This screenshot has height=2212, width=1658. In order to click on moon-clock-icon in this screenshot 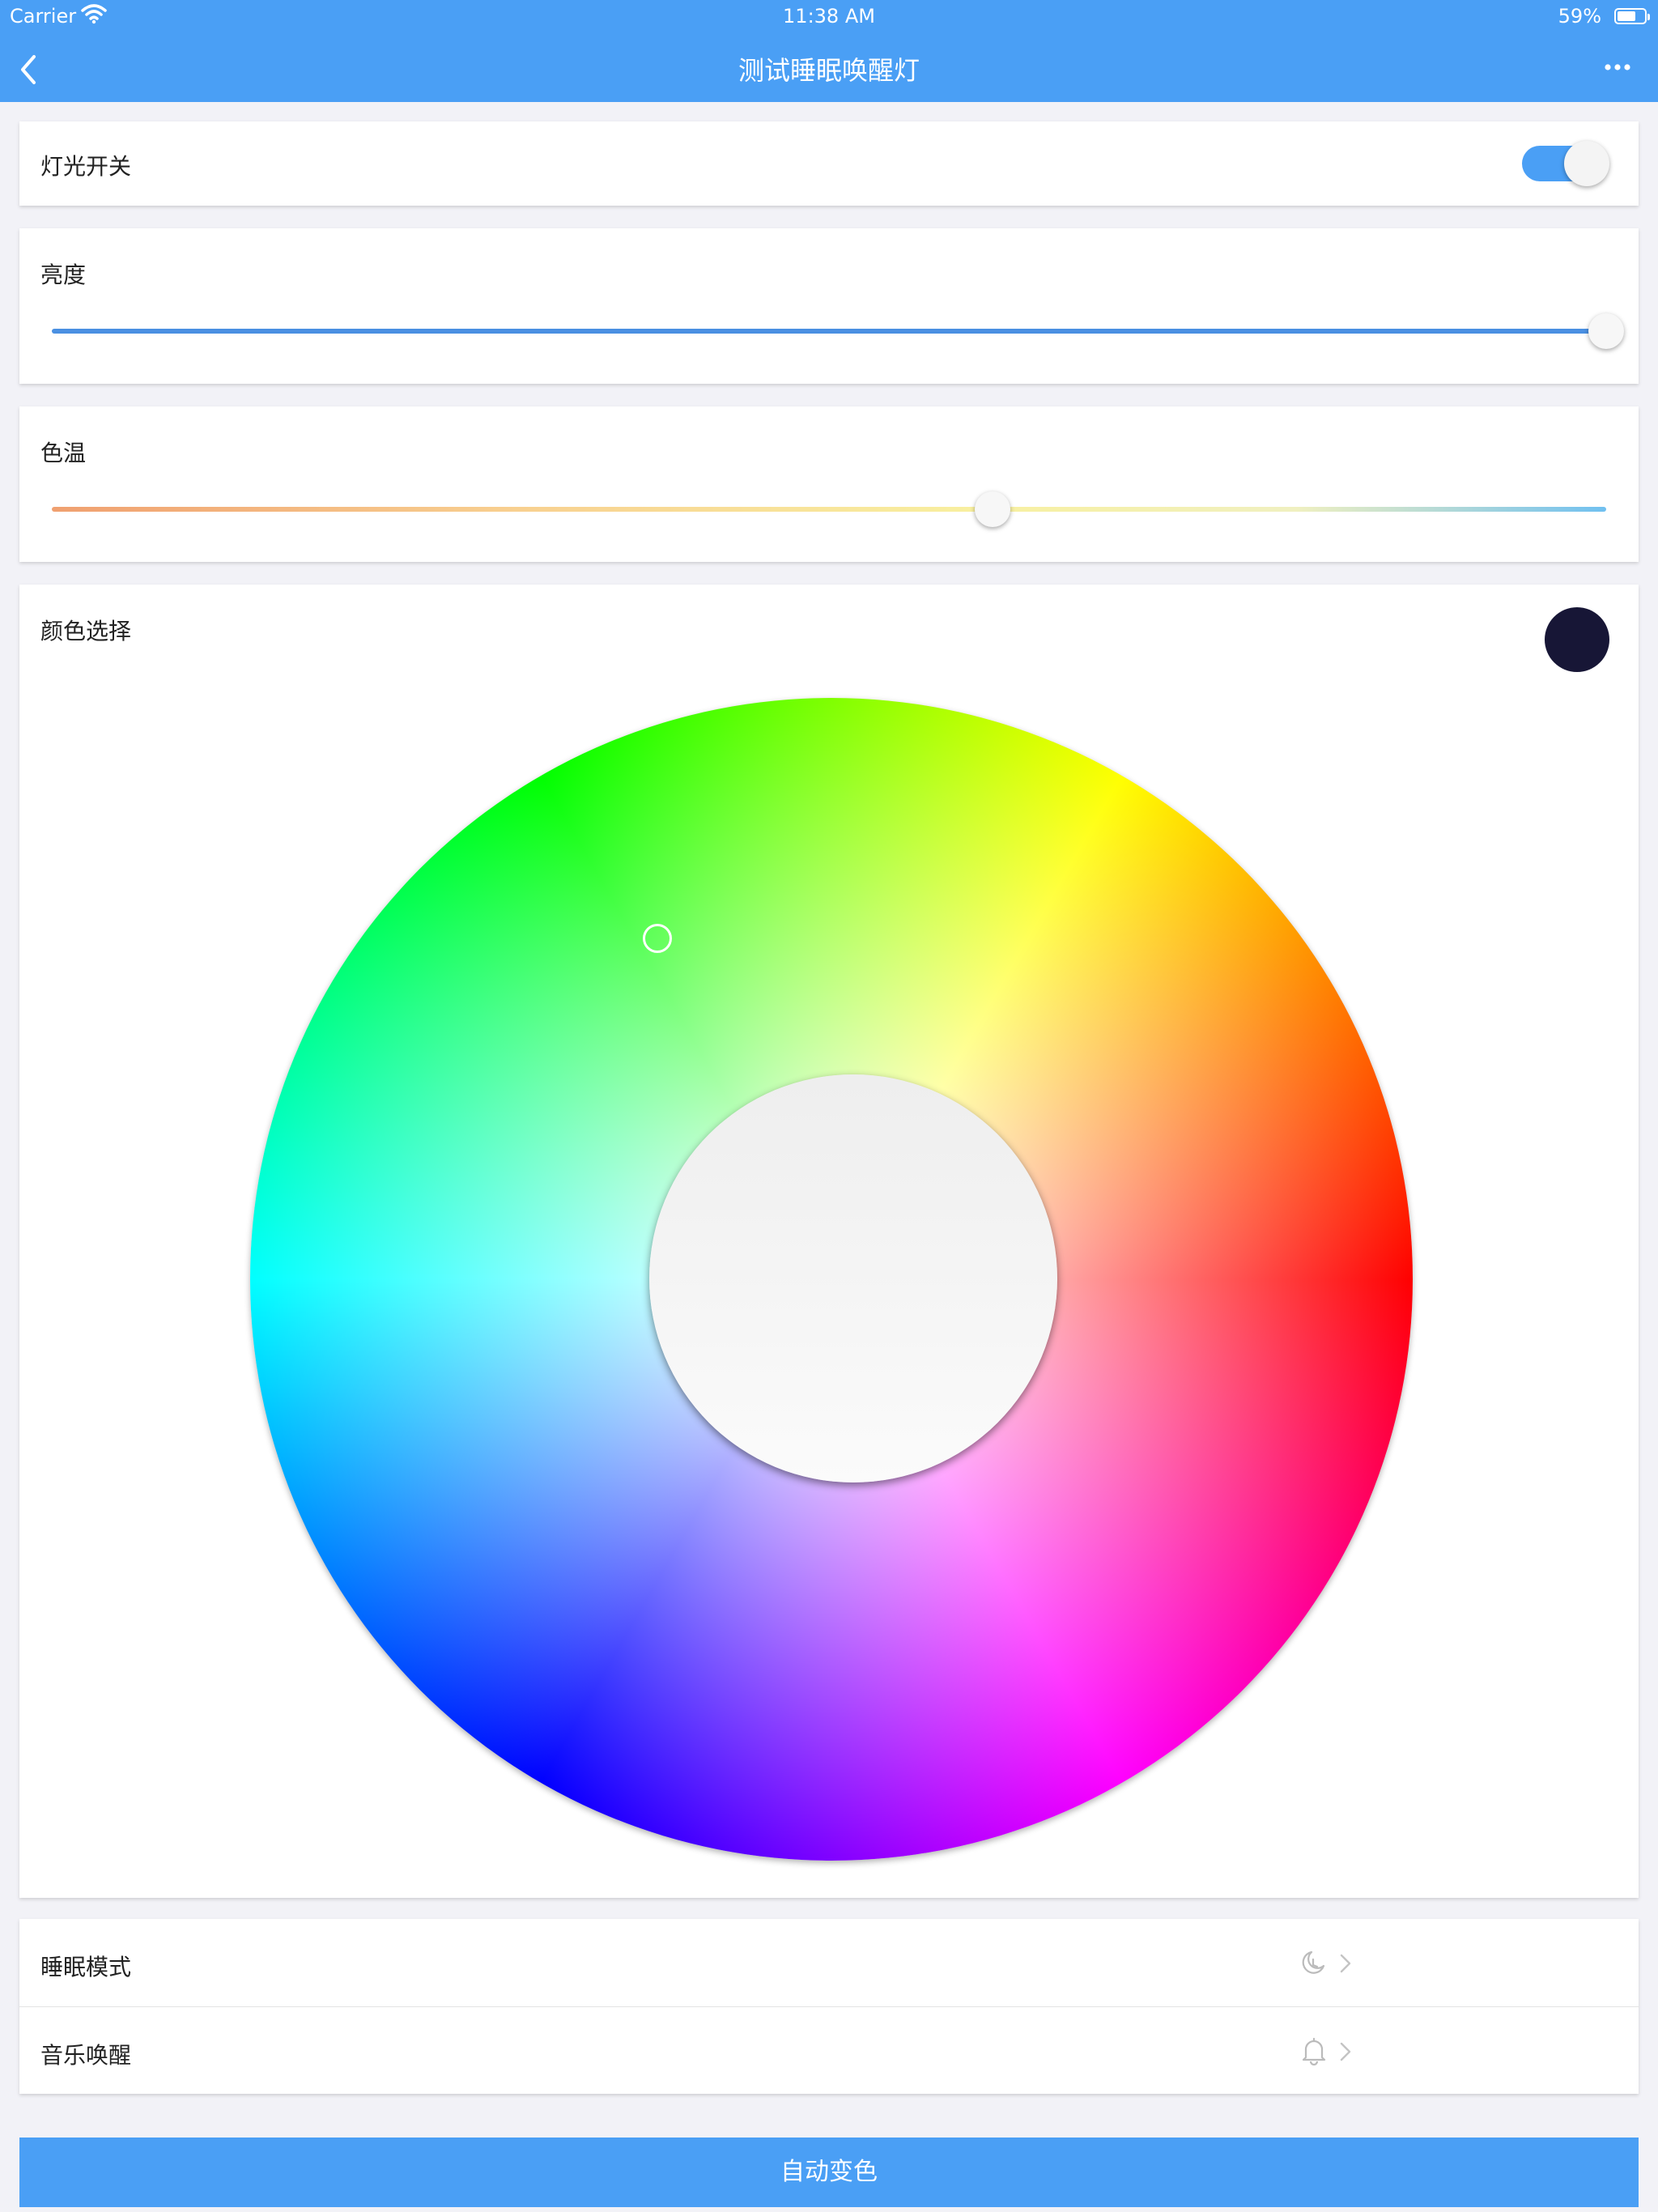, I will do `click(1313, 1962)`.